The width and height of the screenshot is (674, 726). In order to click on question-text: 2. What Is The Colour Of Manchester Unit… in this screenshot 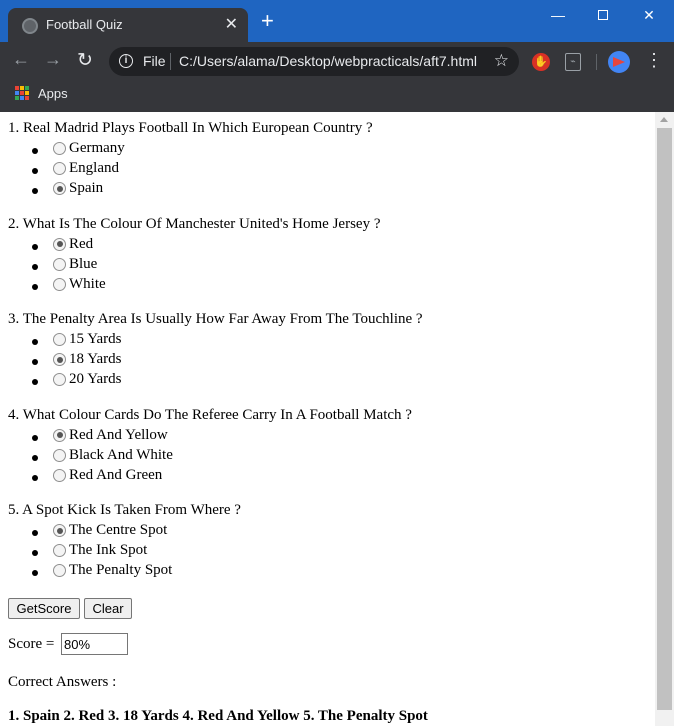, I will do `click(194, 223)`.